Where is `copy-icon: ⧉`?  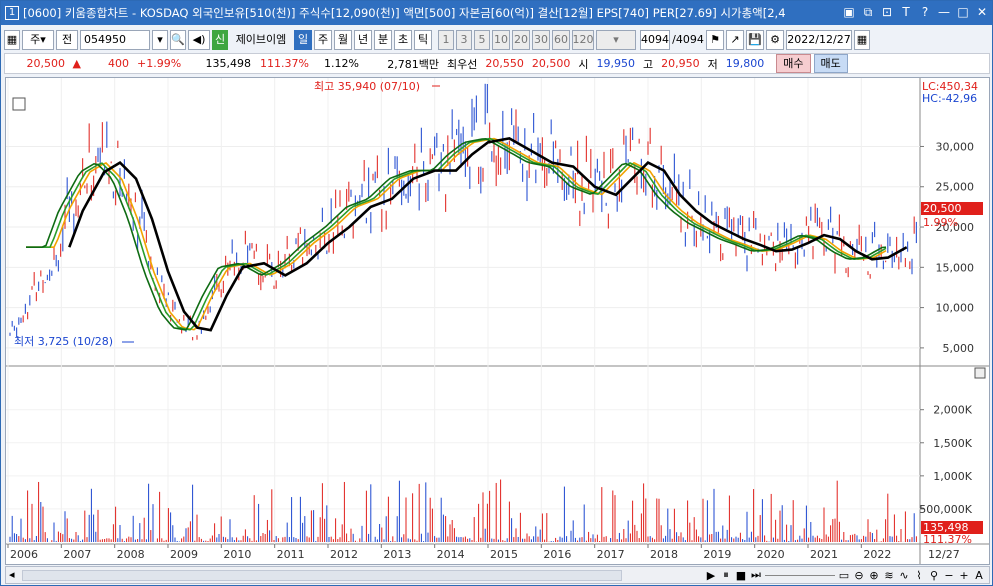
copy-icon: ⧉ is located at coordinates (868, 12).